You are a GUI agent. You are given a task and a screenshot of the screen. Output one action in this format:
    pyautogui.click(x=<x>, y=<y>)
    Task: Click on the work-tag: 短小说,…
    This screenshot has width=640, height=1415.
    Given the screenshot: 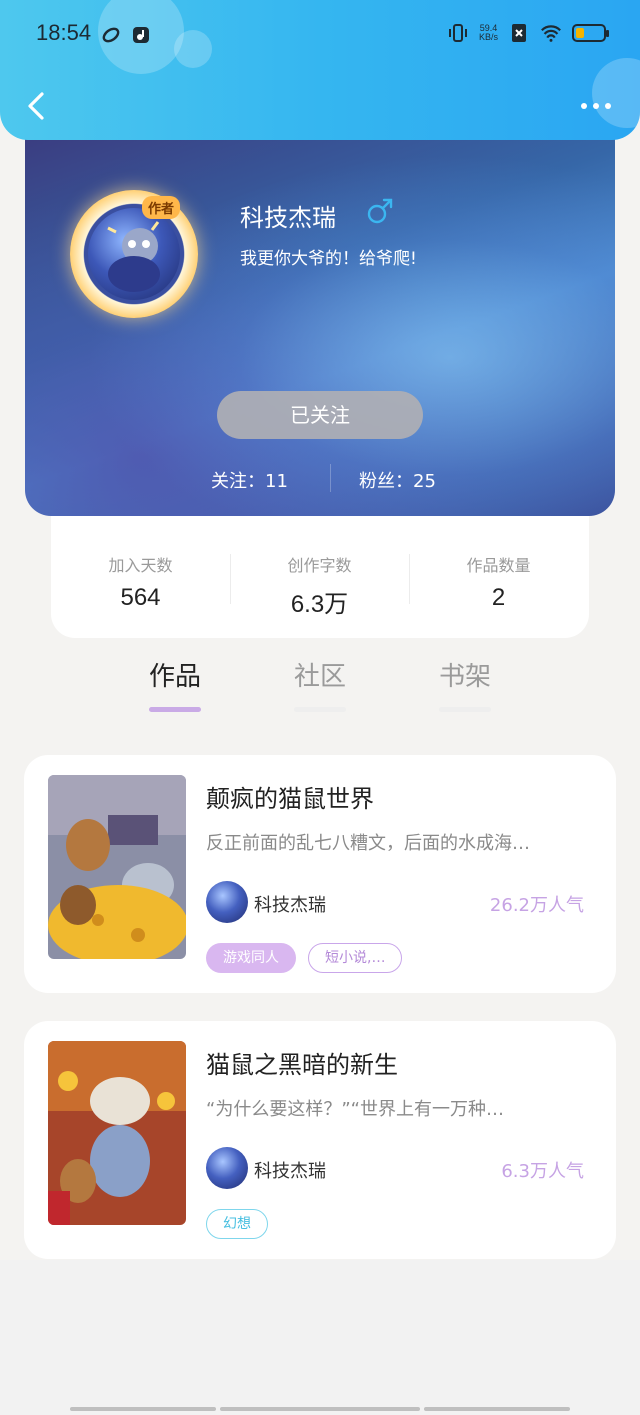 What is the action you would take?
    pyautogui.click(x=355, y=958)
    